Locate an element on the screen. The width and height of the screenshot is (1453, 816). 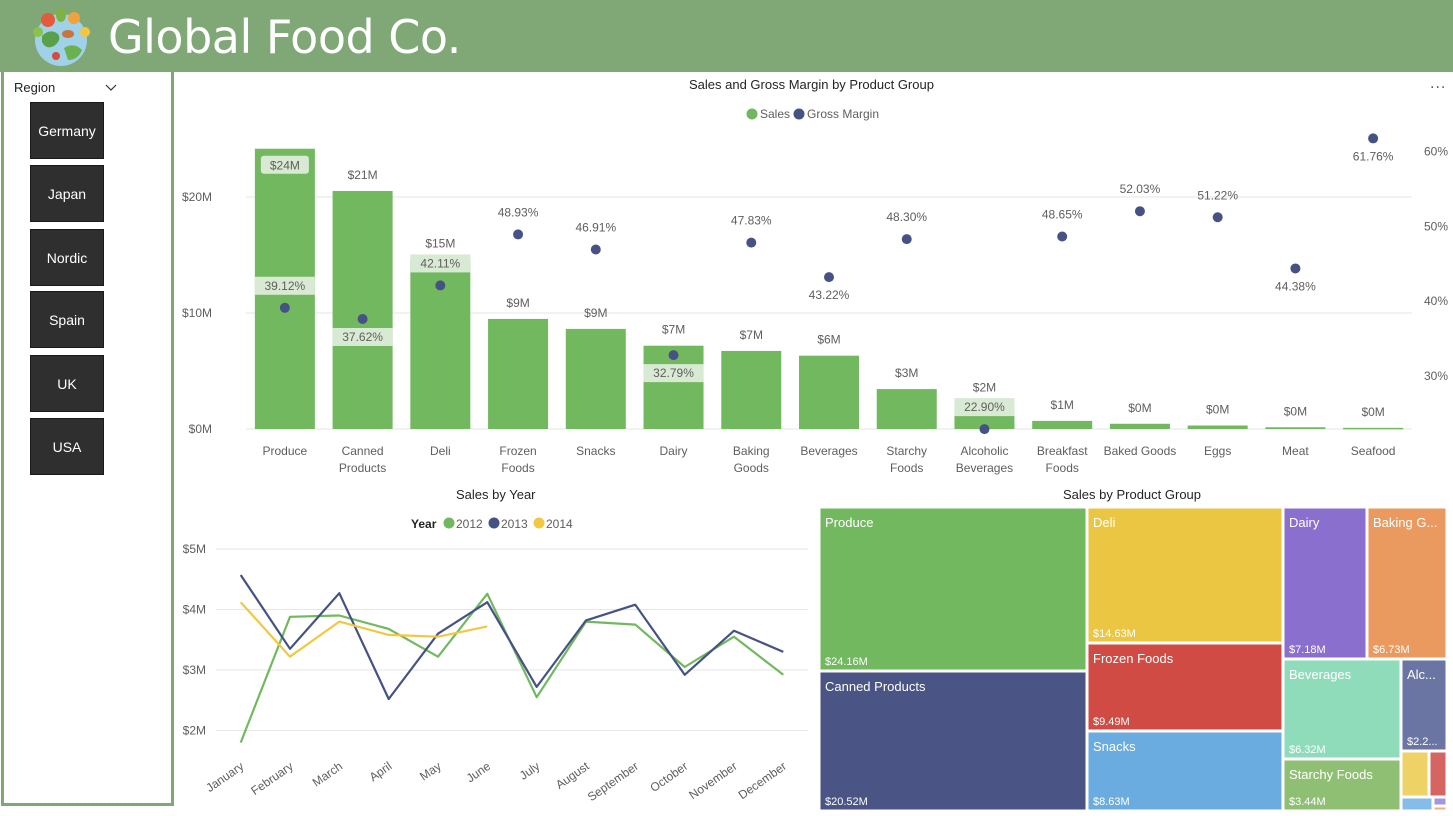
y-tick-label: $20M is located at coordinates (197, 197).